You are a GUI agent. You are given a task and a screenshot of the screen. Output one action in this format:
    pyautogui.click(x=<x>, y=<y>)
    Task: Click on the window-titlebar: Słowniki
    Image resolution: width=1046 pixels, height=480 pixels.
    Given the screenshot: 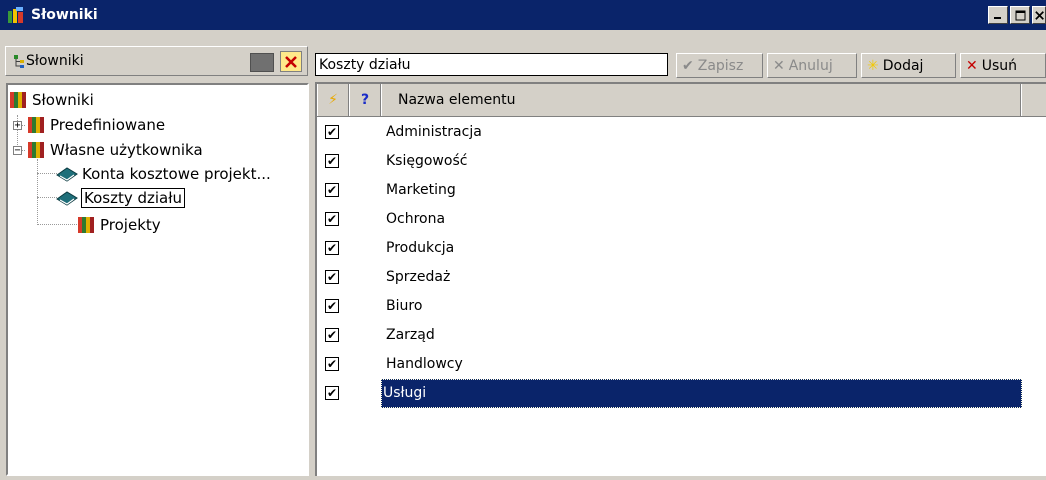 What is the action you would take?
    pyautogui.click(x=523, y=15)
    